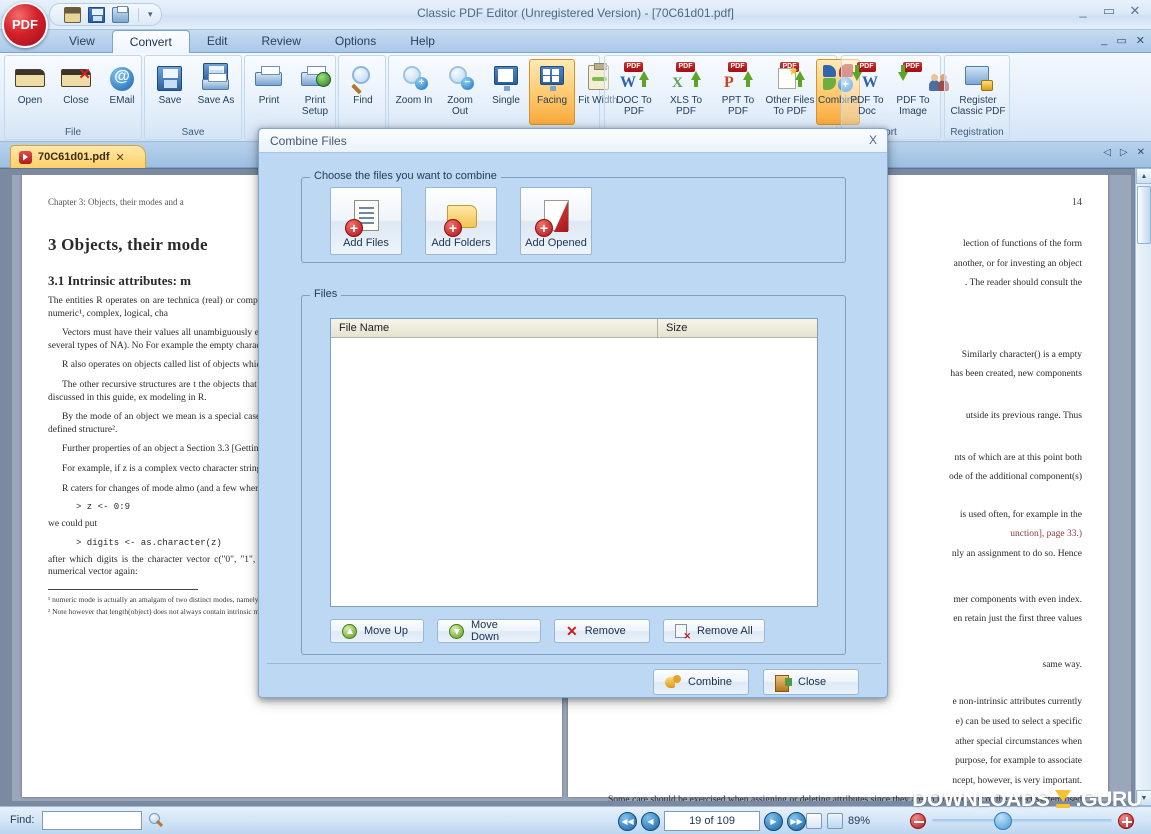  Describe the element at coordinates (919, 92) in the screenshot. I see `ribbon-button-pdf-to-image: PDF PDF To Image` at that location.